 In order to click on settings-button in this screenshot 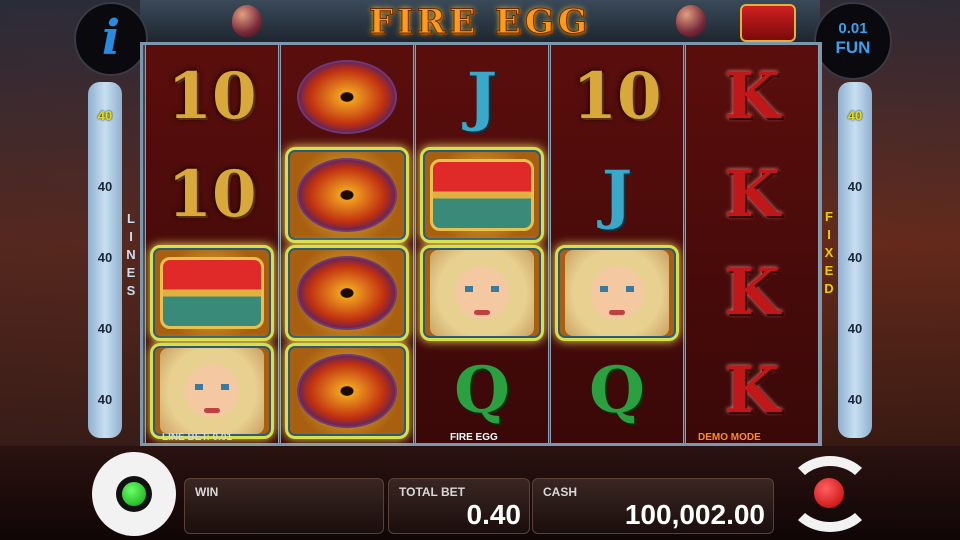, I will do `click(134, 494)`.